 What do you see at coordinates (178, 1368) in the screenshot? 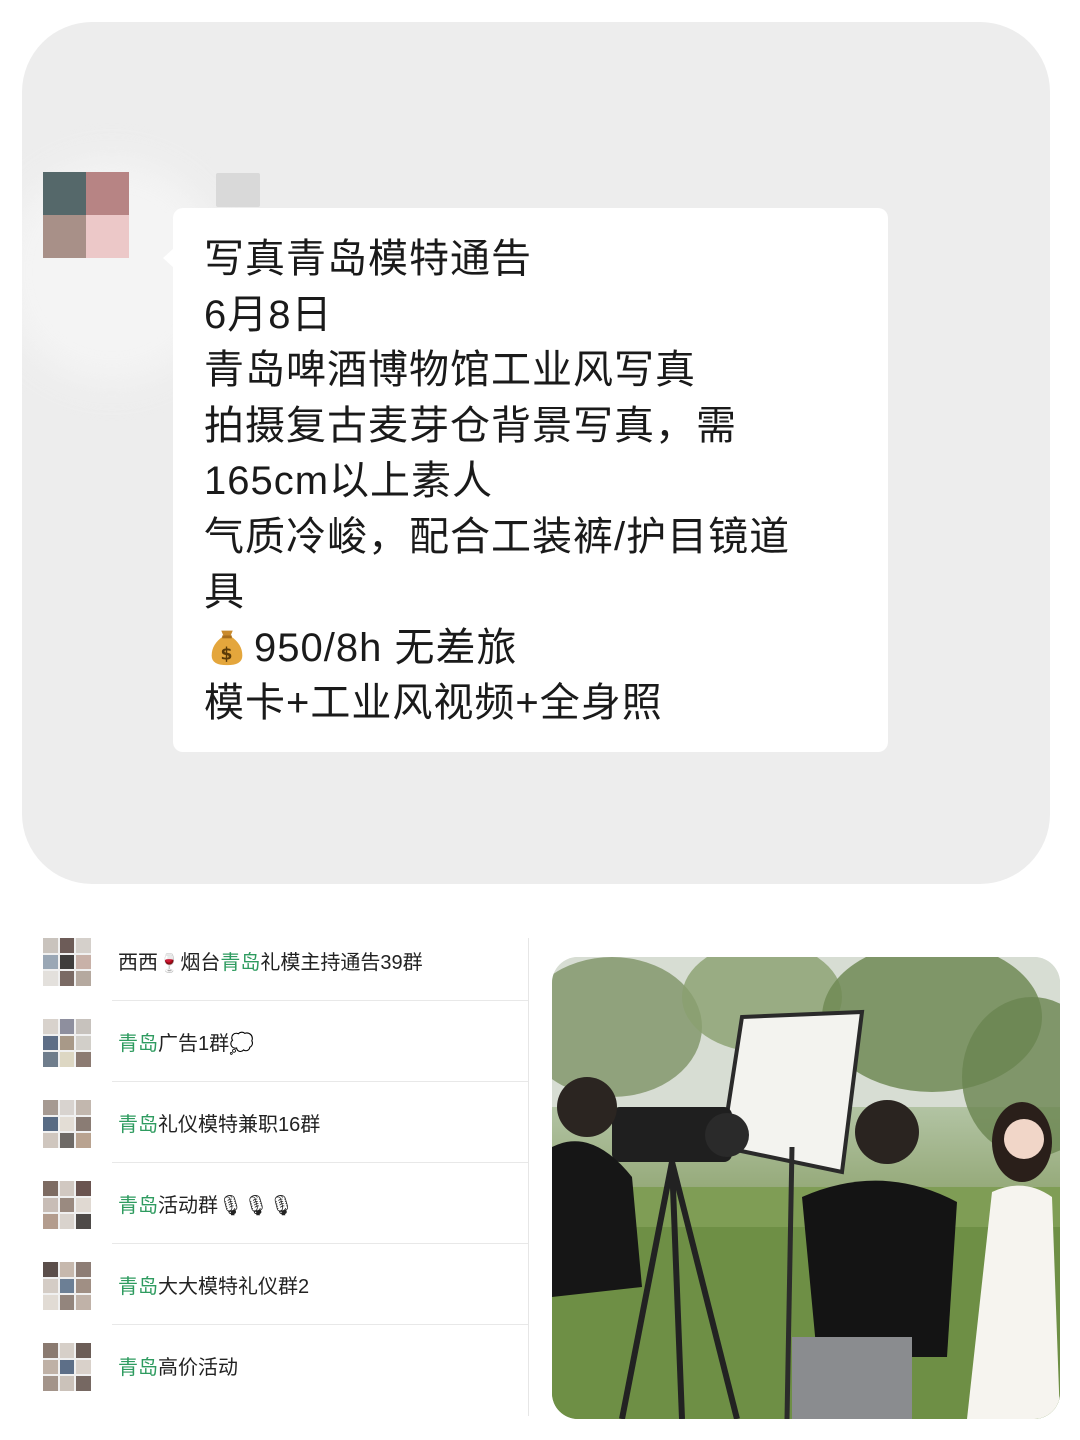
I see `group-name: 青岛高价活动` at bounding box center [178, 1368].